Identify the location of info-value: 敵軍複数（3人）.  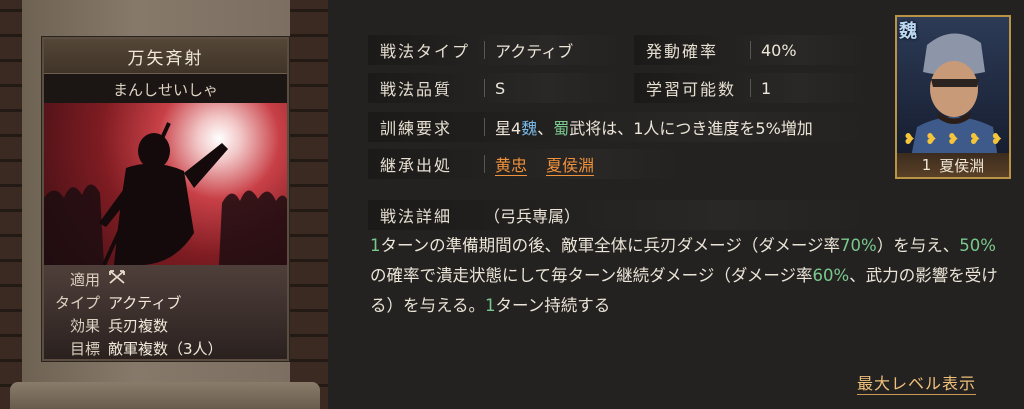
(165, 348).